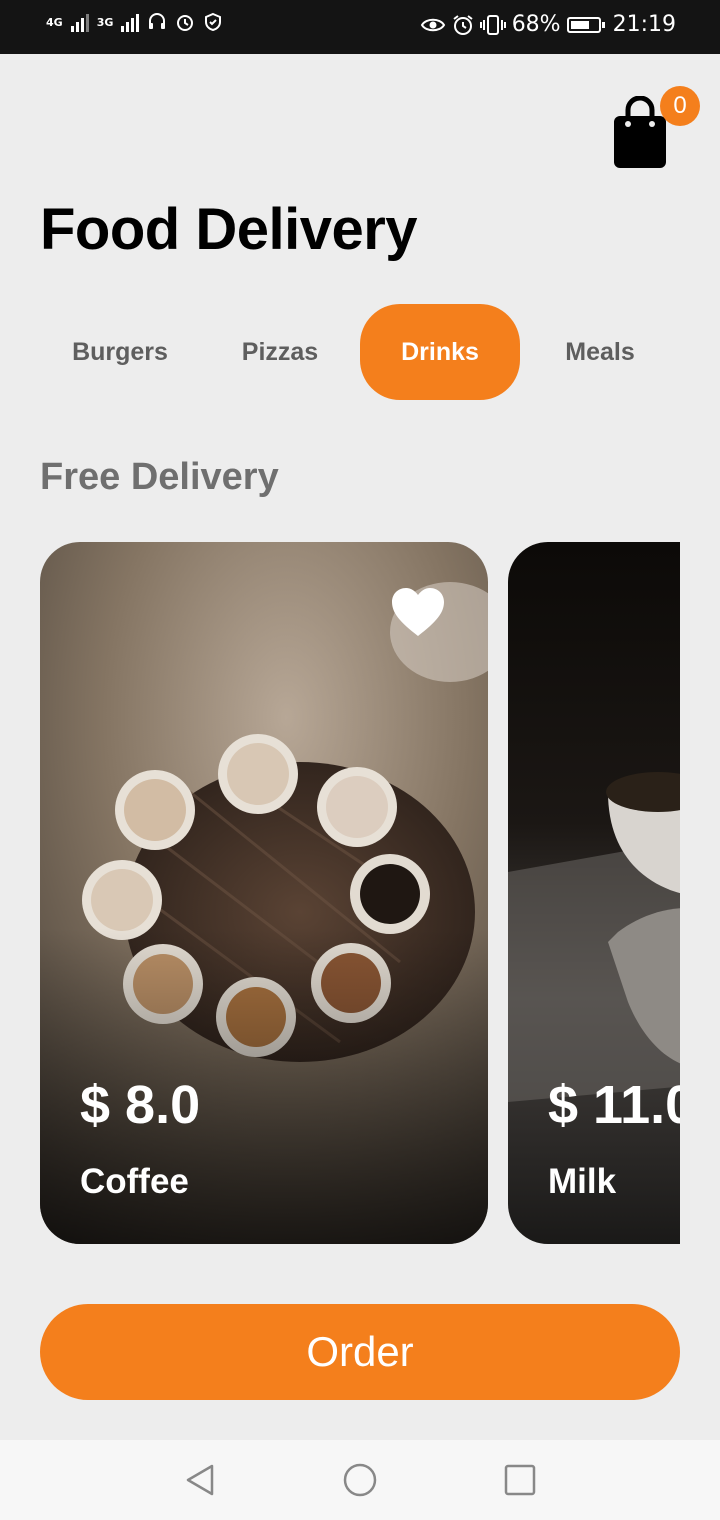  I want to click on product-price: $ 11.0, so click(614, 1105).